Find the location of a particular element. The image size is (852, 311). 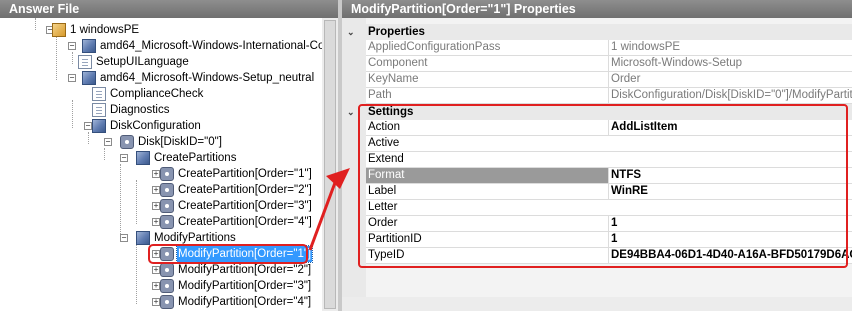

tree-node-modifypartition-4: + ModifyPartition[Order="4"] is located at coordinates (232, 302).